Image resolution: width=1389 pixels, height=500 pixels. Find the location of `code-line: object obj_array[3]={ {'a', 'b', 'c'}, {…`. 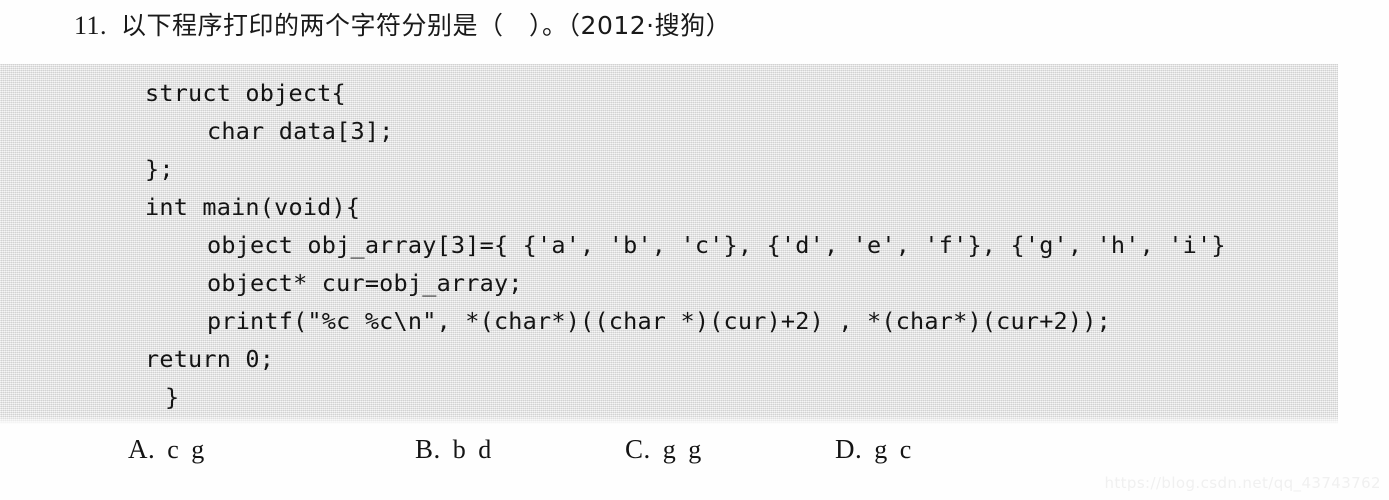

code-line: object obj_array[3]={ {'a', 'b', 'c'}, {… is located at coordinates (716, 245).